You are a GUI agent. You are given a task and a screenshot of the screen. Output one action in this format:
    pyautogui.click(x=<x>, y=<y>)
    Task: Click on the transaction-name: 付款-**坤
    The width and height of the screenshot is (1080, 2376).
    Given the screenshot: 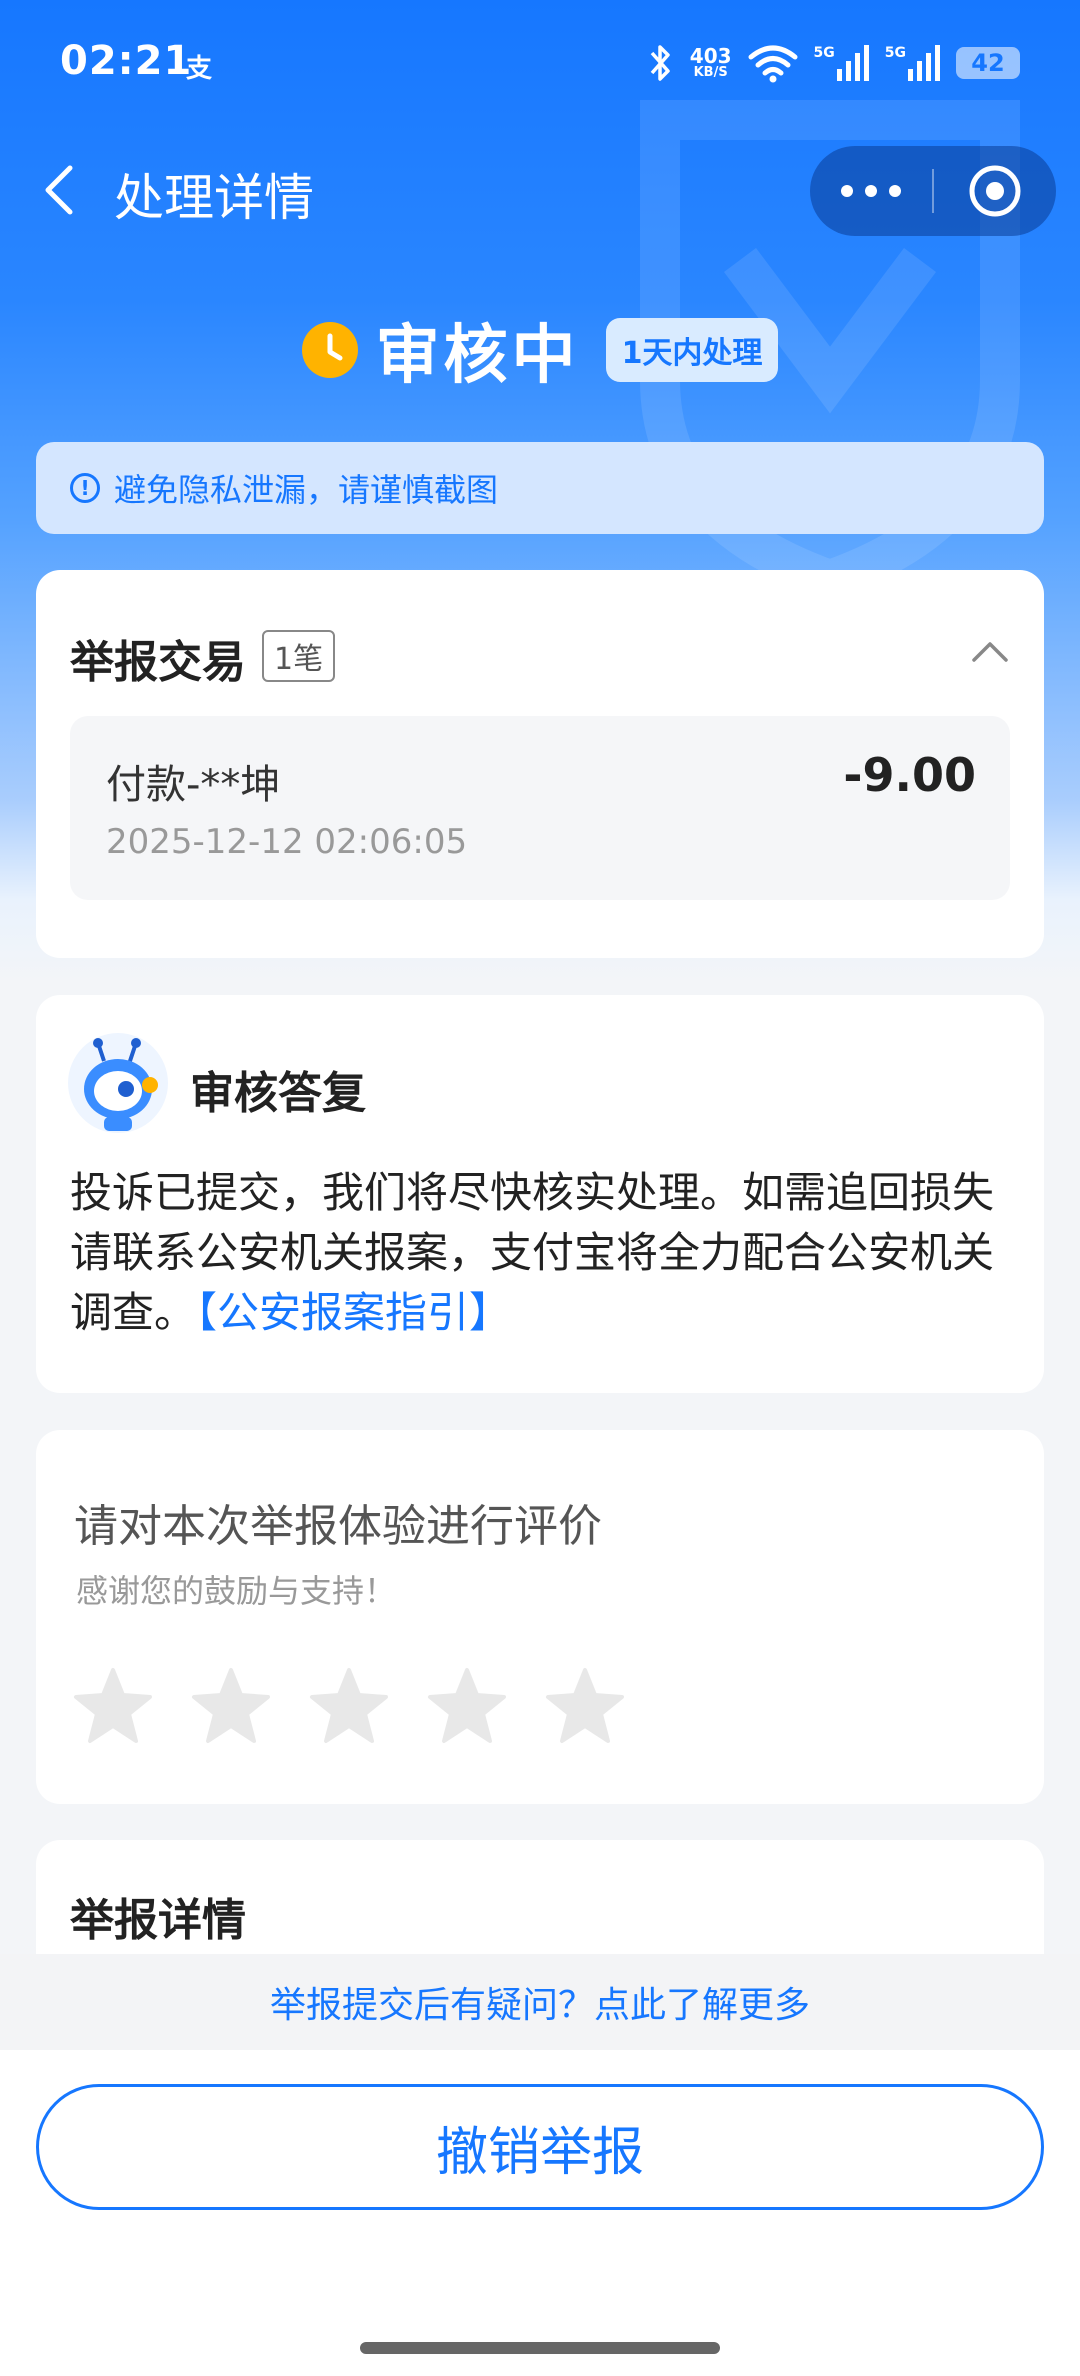 What is the action you would take?
    pyautogui.click(x=193, y=785)
    